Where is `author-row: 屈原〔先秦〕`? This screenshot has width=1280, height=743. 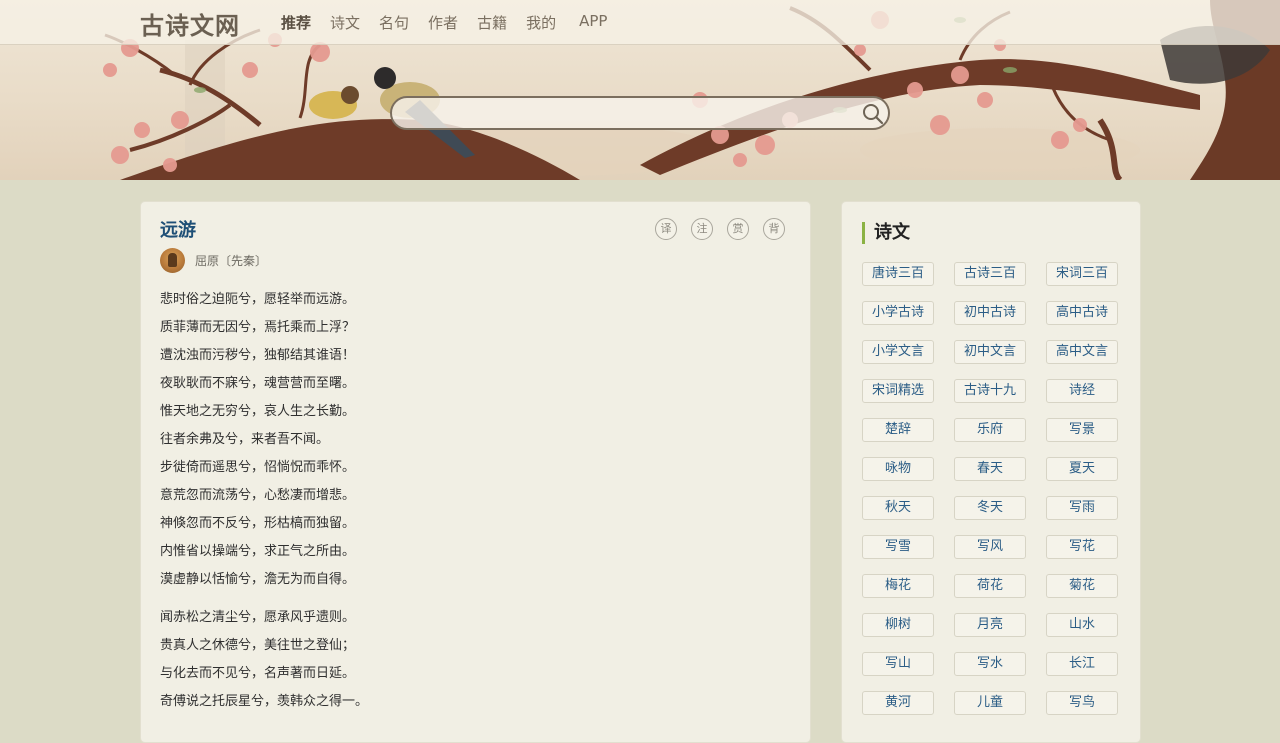
author-row: 屈原〔先秦〕 is located at coordinates (213, 260).